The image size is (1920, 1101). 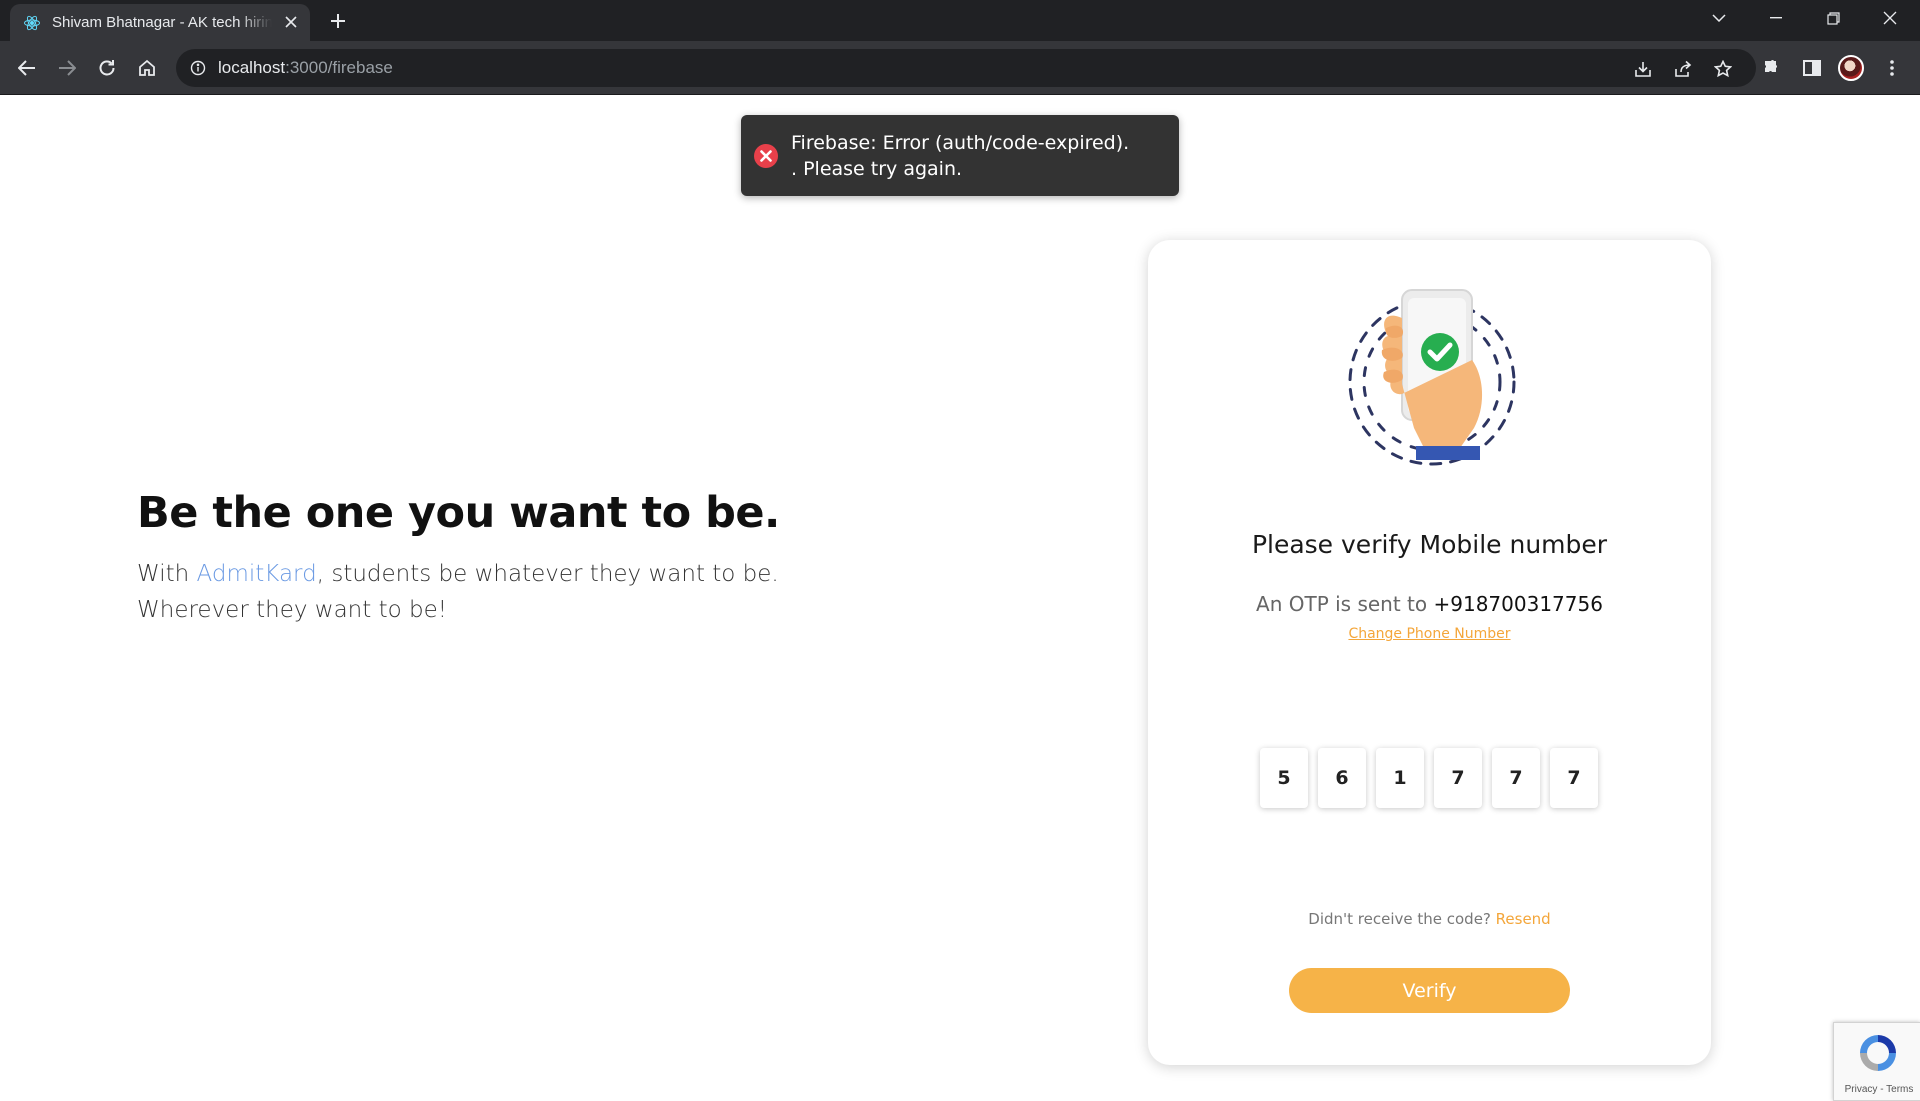 I want to click on share-icon, so click(x=1683, y=69).